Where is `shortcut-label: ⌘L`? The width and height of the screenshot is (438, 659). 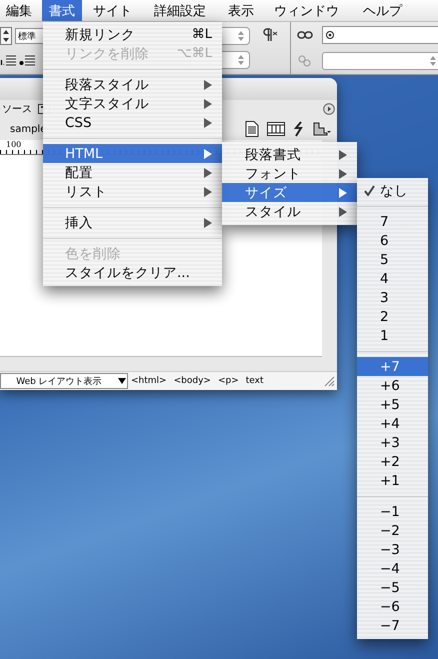
shortcut-label: ⌘L is located at coordinates (202, 34).